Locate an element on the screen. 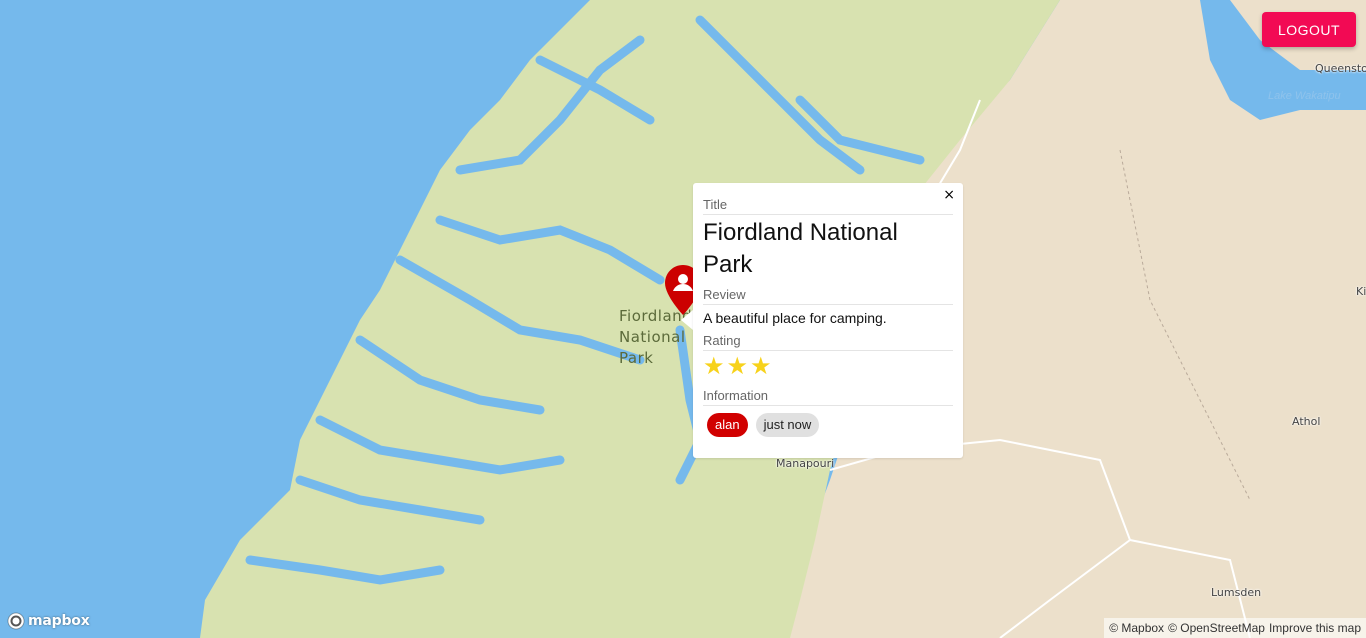 Image resolution: width=1366 pixels, height=638 pixels. title-section-label: Title is located at coordinates (828, 206).